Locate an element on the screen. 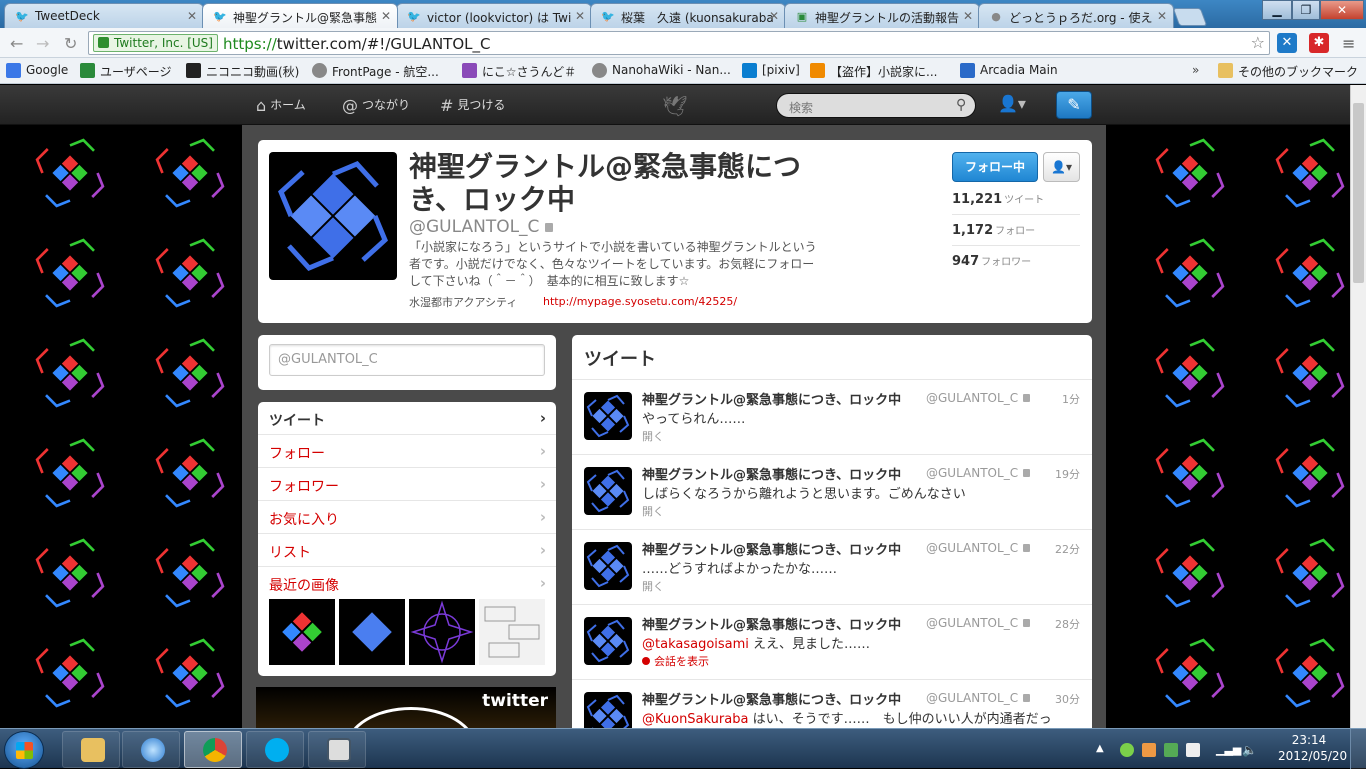 The image size is (1366, 769). bookmark-star-icon: ☆ is located at coordinates (1258, 42).